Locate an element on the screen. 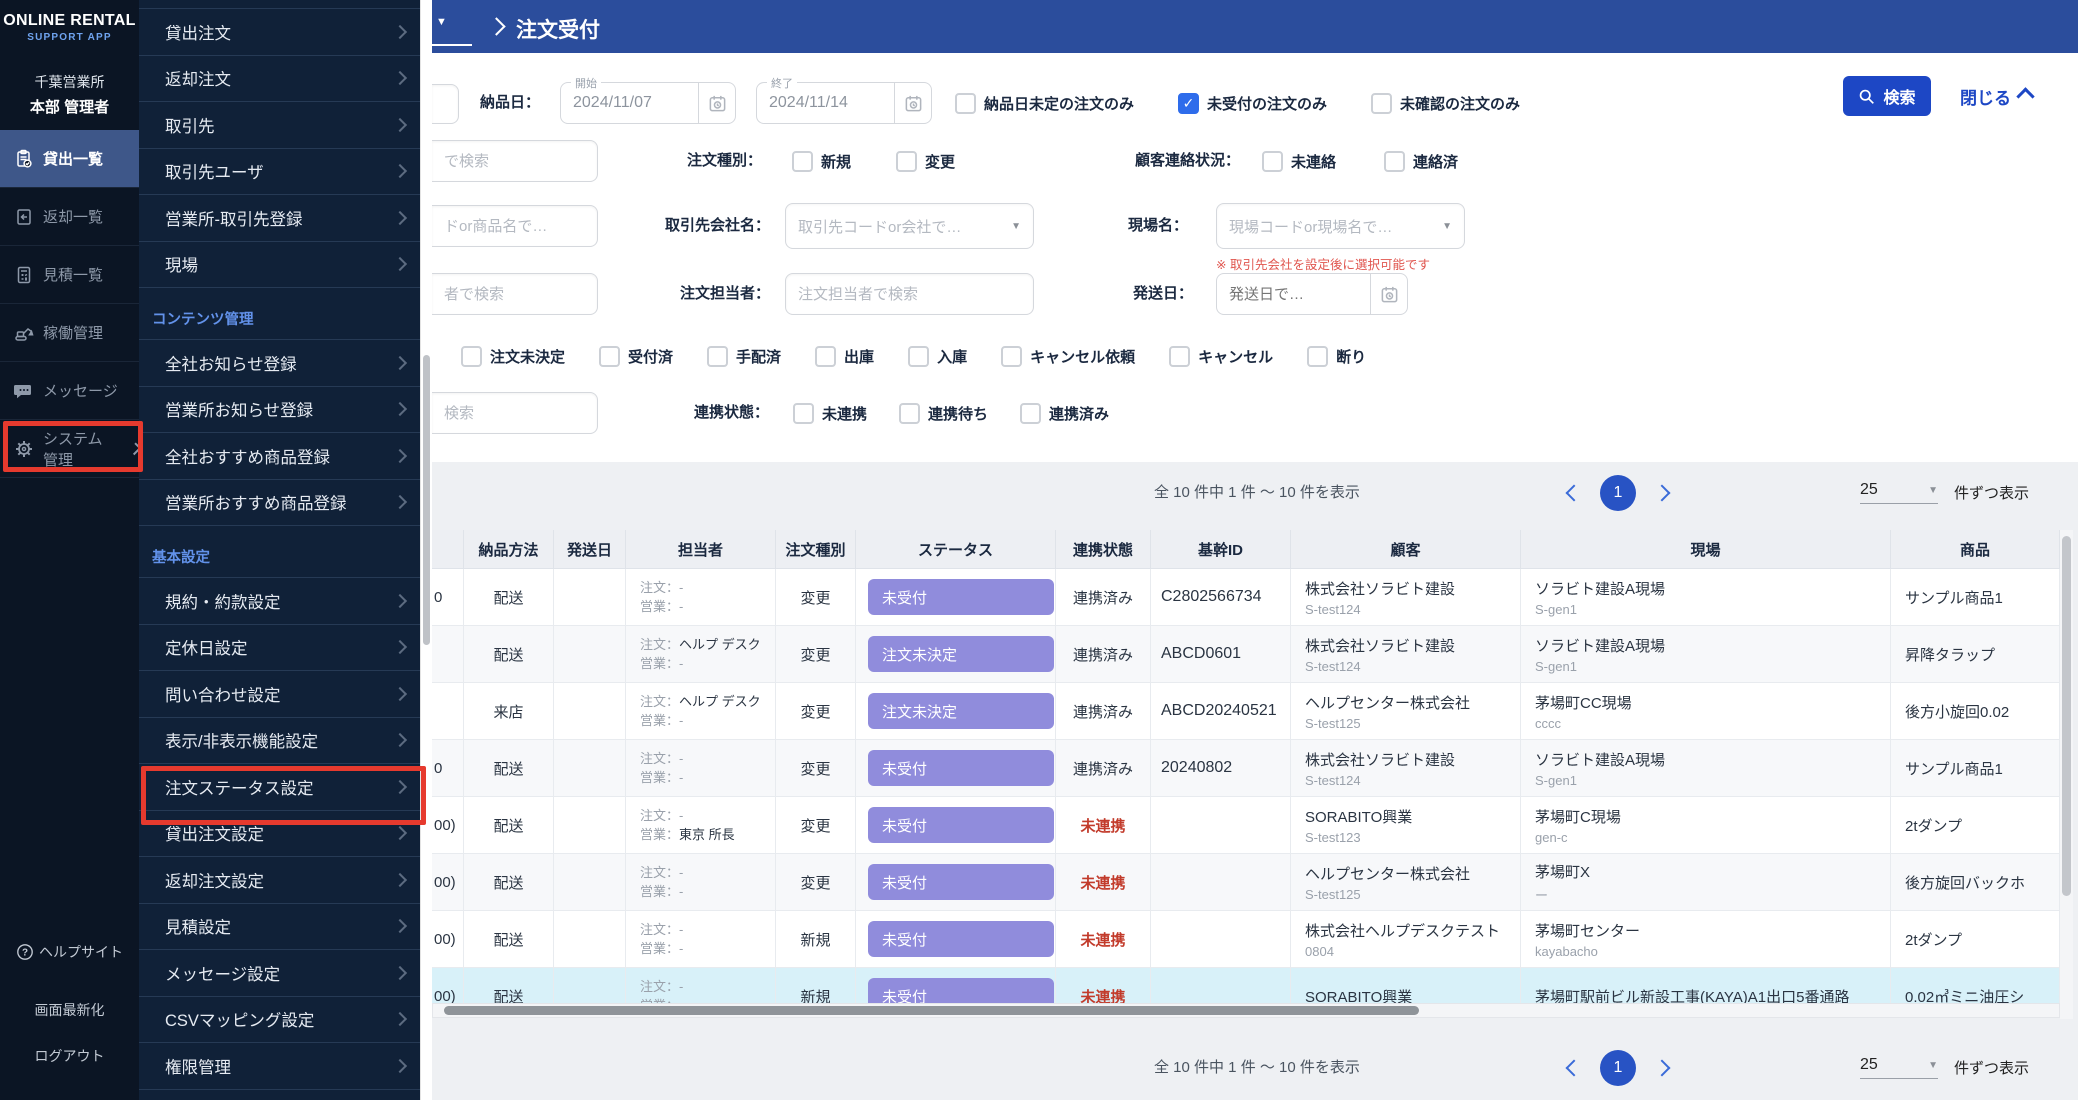 This screenshot has width=2078, height=1100. prev-page-icon is located at coordinates (1574, 492).